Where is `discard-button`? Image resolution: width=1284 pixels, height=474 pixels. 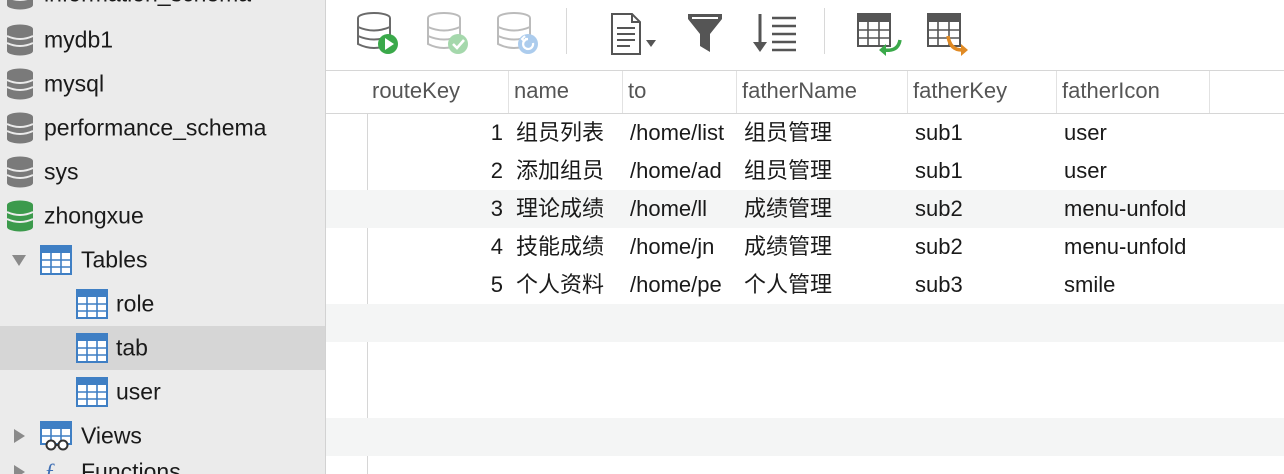
discard-button is located at coordinates (519, 34).